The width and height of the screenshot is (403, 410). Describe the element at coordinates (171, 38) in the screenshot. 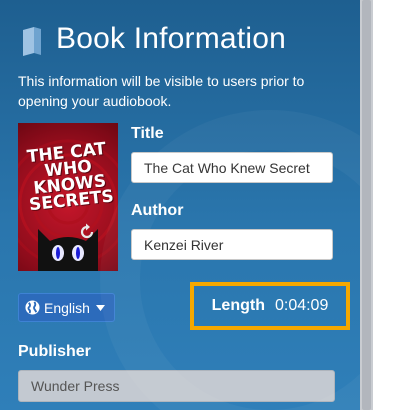

I see `page-title: Book Information` at that location.